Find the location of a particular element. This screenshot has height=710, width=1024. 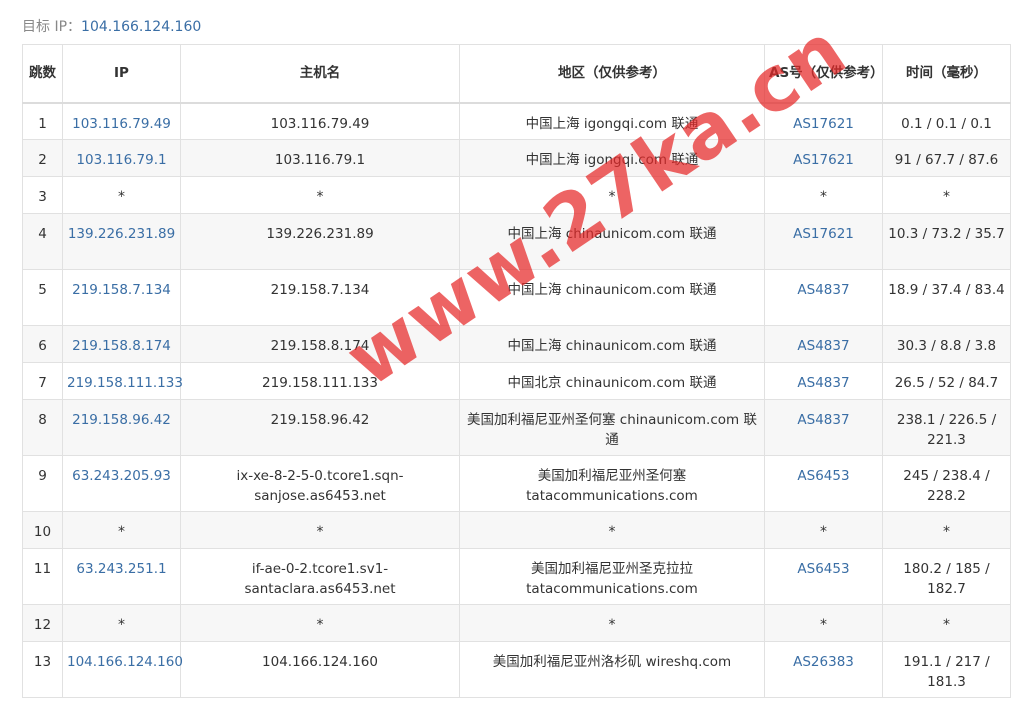

hop-cell: 9 is located at coordinates (42, 483).